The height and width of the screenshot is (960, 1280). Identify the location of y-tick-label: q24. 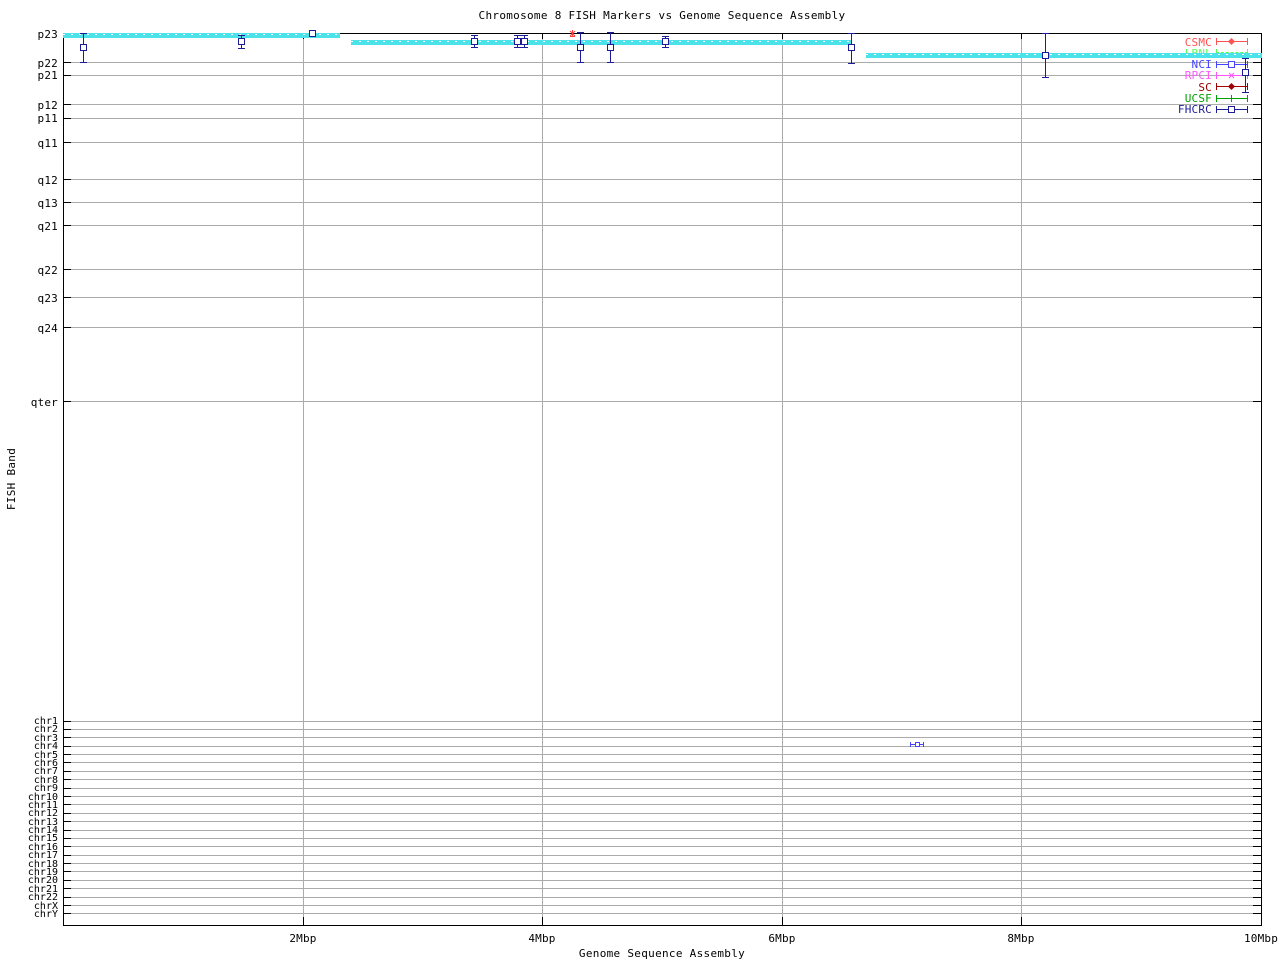
(47, 328).